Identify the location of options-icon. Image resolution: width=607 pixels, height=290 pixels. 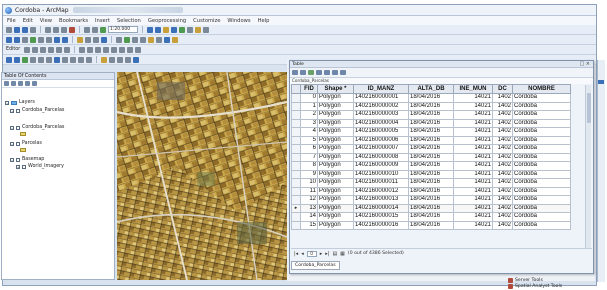
(34, 83).